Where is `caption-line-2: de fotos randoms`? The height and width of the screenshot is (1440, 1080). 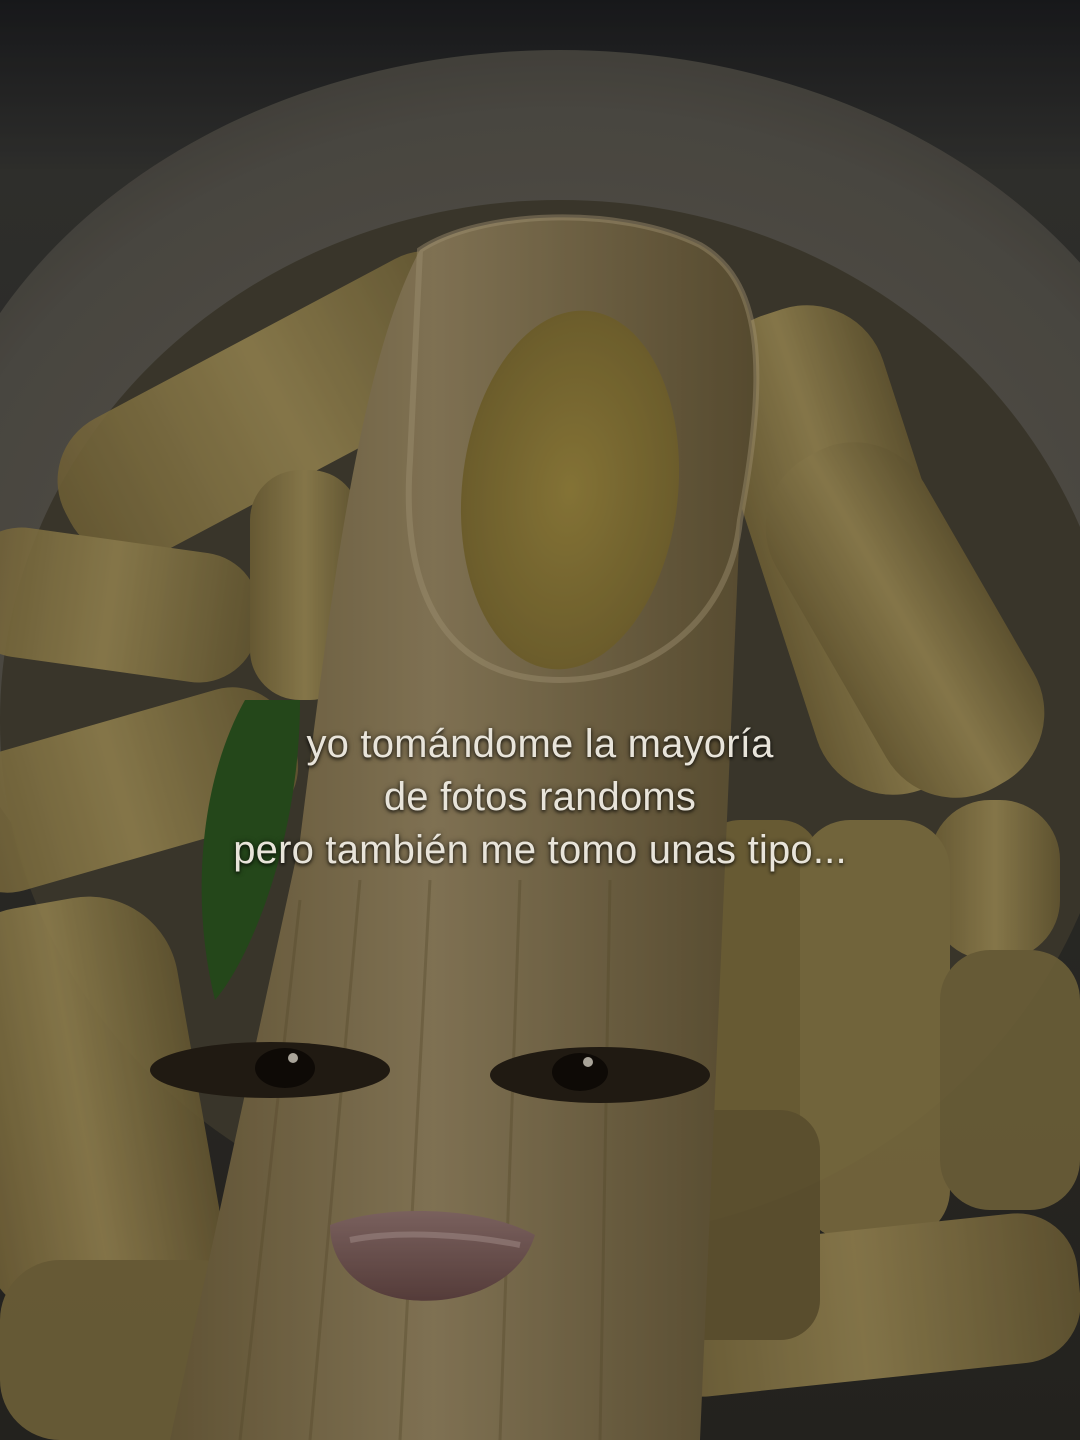
caption-line-2: de fotos randoms is located at coordinates (540, 797).